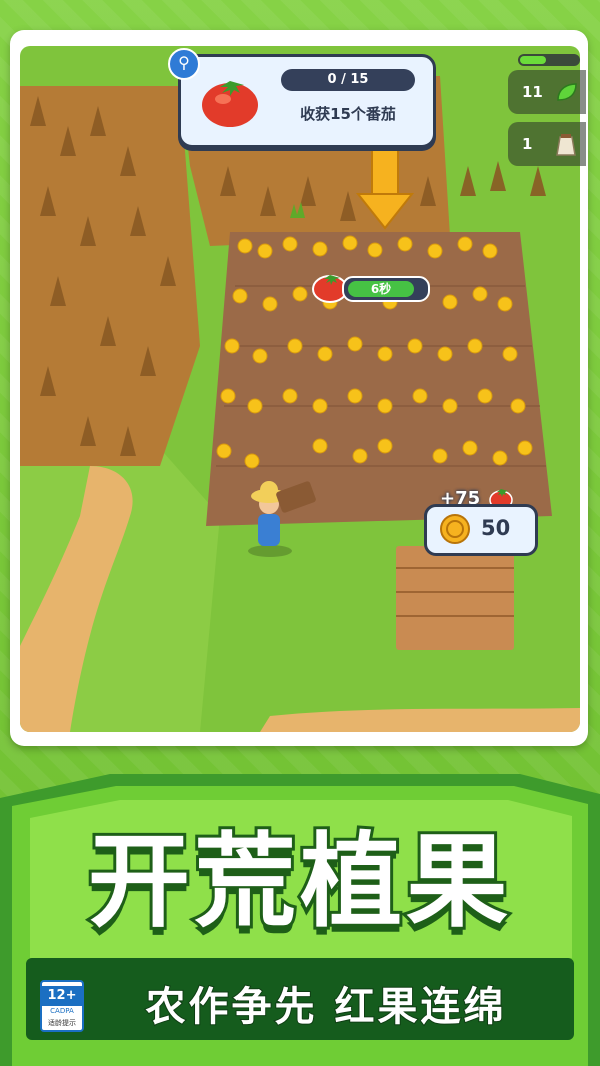 Image resolution: width=600 pixels, height=1066 pixels. Describe the element at coordinates (533, 60) in the screenshot. I see `energy-fill` at that location.